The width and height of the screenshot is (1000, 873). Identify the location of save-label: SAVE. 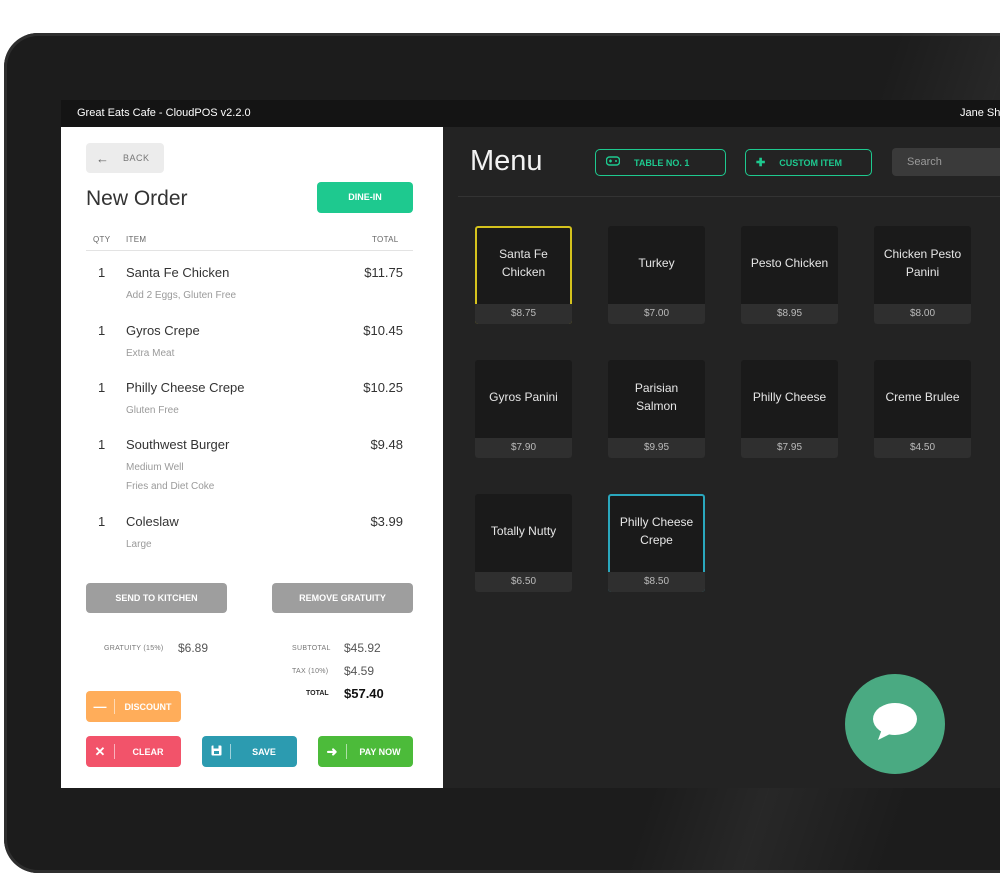
(264, 751).